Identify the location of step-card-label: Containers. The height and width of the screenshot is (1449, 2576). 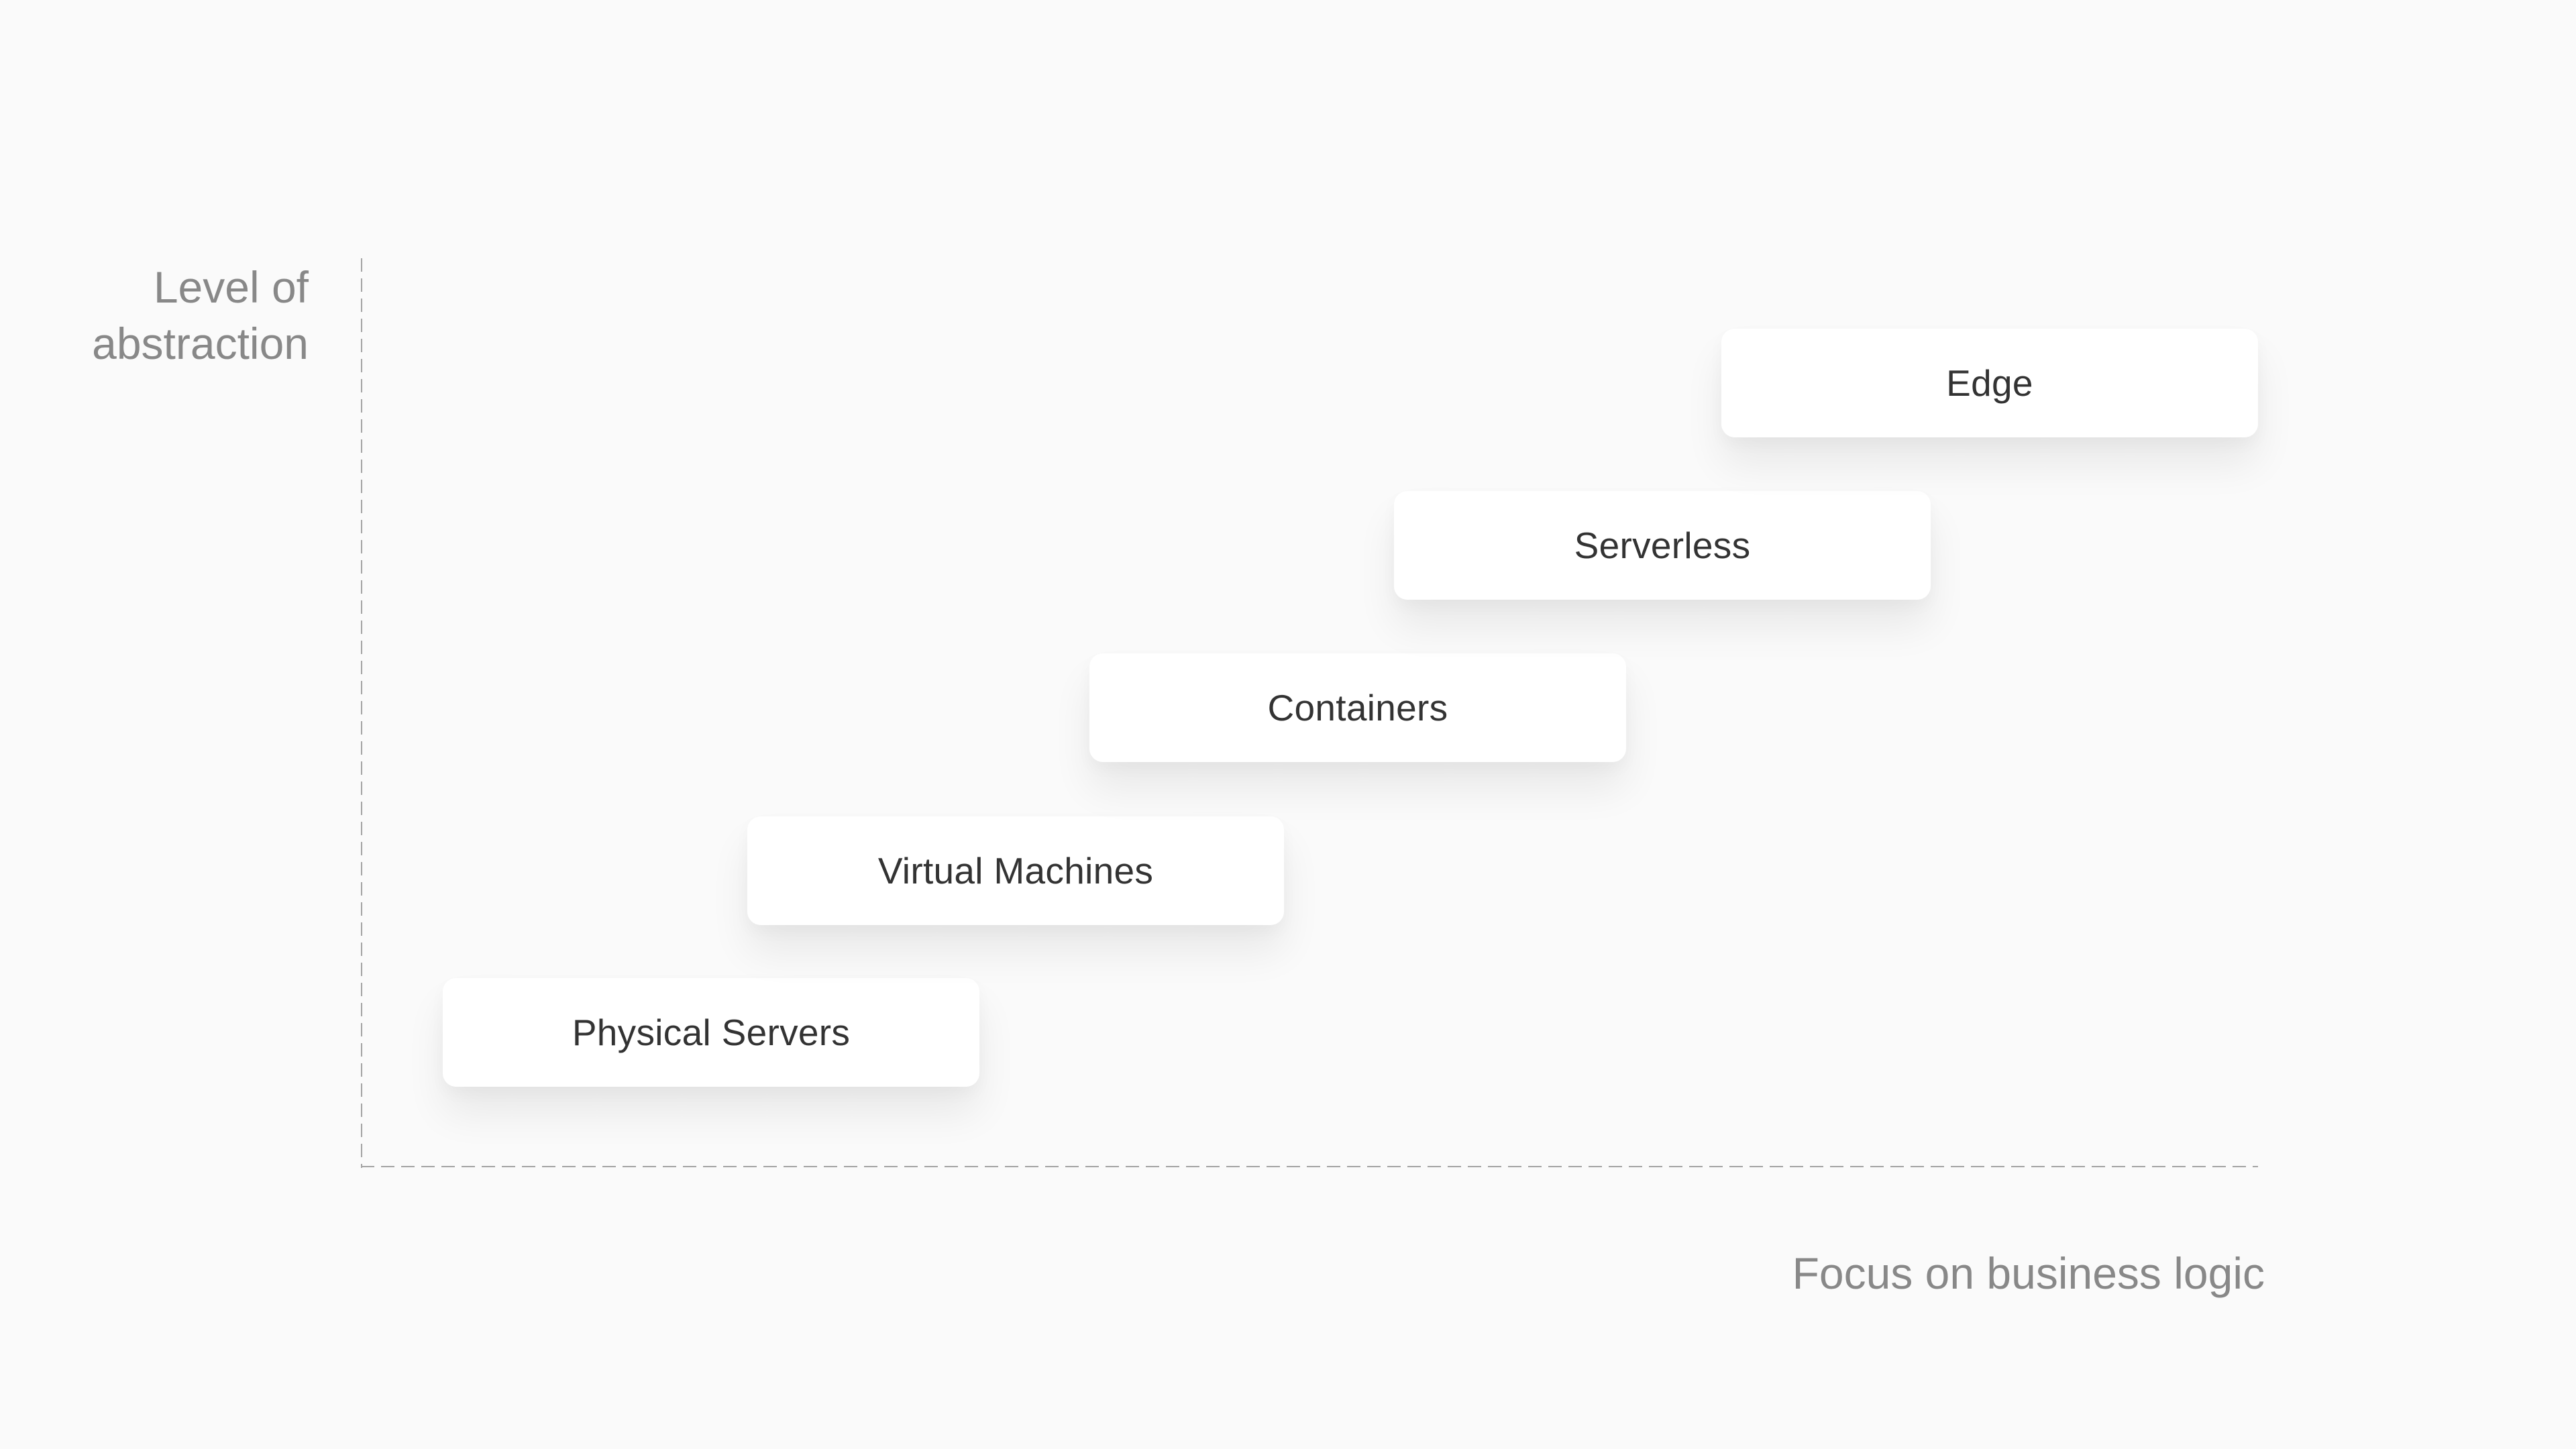
(1357, 708).